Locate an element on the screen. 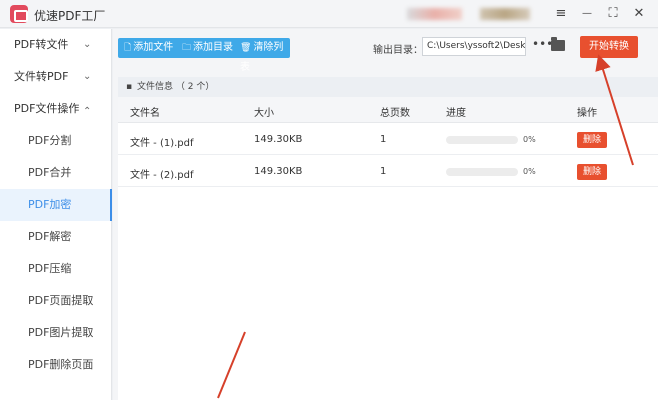  menu-icon: ≡ is located at coordinates (561, 14).